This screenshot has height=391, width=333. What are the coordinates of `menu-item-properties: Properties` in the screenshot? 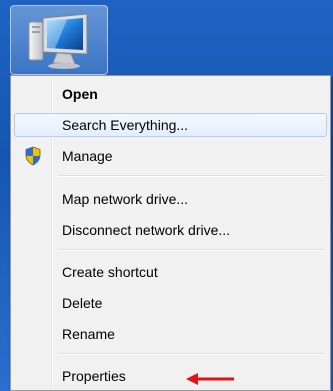 It's located at (170, 376).